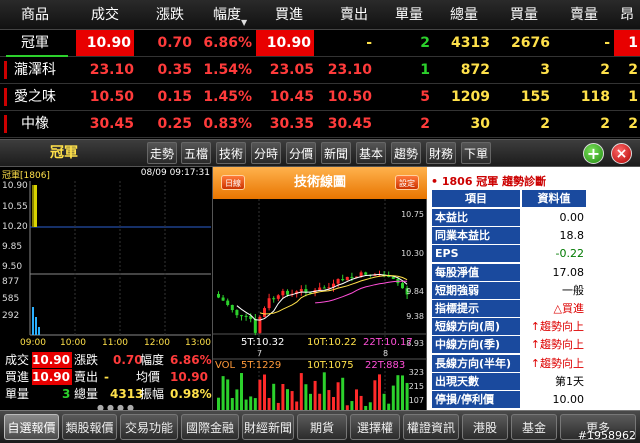 The image size is (640, 443). I want to click on diagnosis-item-label: 中線方向(季), so click(476, 345).